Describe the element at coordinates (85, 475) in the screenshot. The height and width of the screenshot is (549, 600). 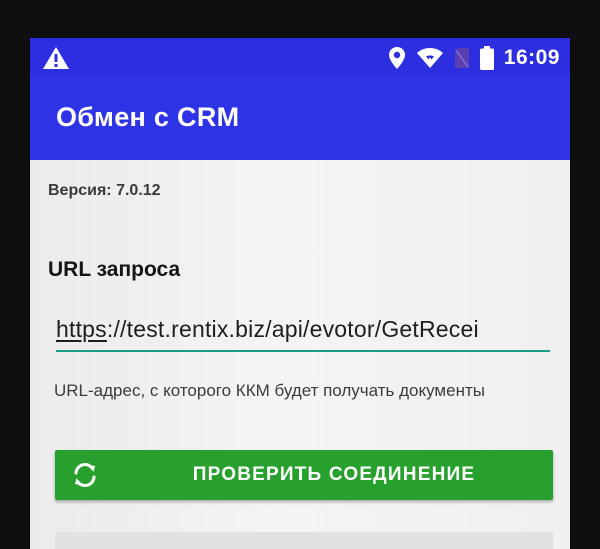
I see `refresh-icon` at that location.